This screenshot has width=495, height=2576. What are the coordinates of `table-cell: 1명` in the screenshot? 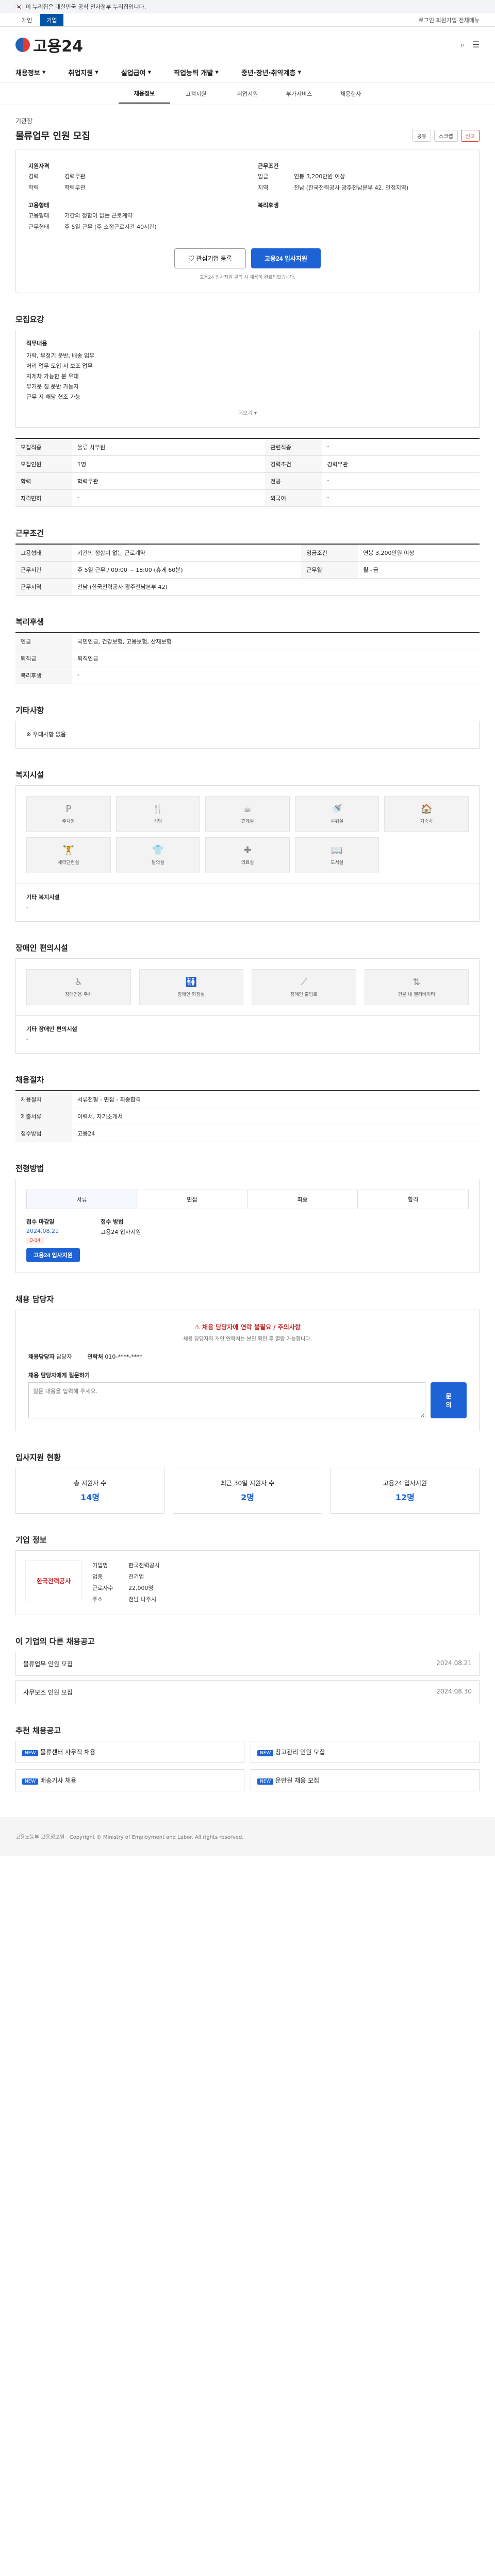 It's located at (169, 464).